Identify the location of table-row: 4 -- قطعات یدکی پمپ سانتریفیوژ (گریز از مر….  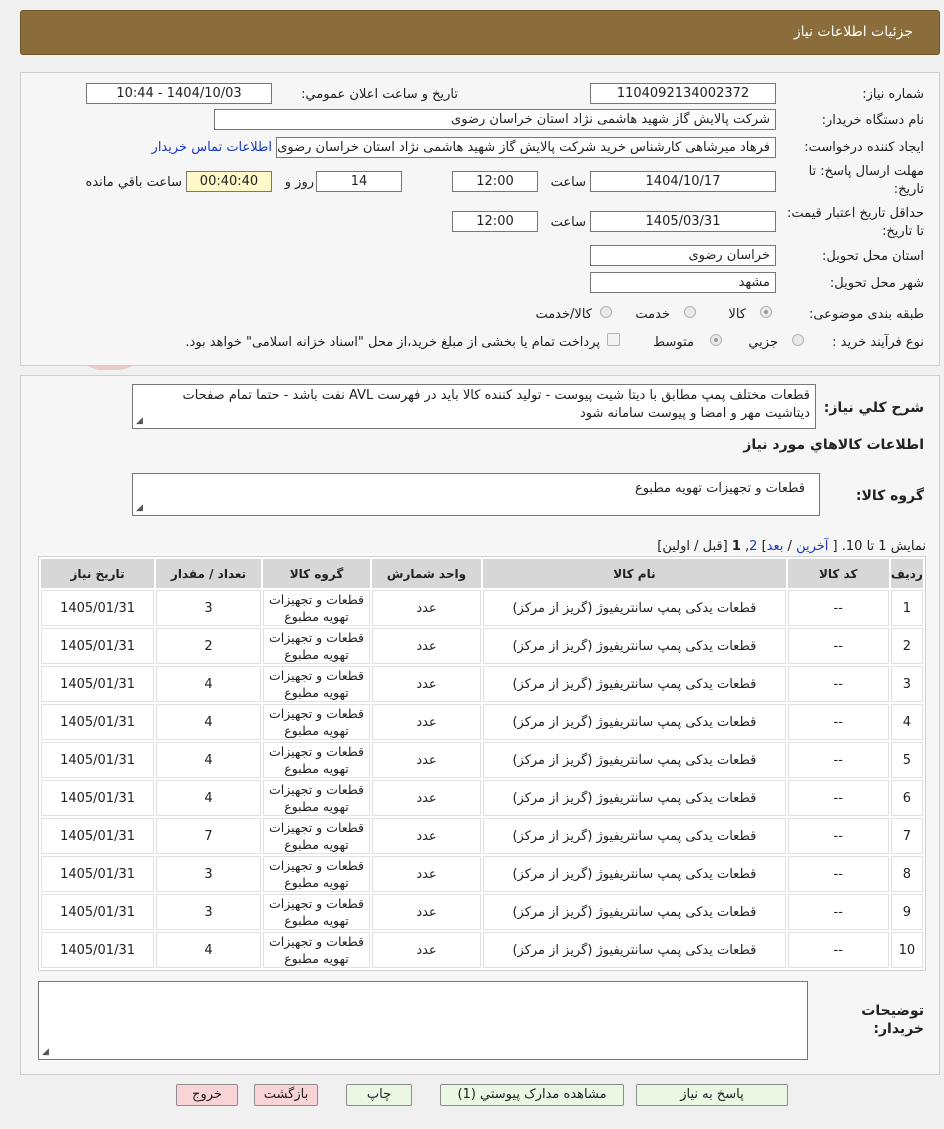
(482, 722).